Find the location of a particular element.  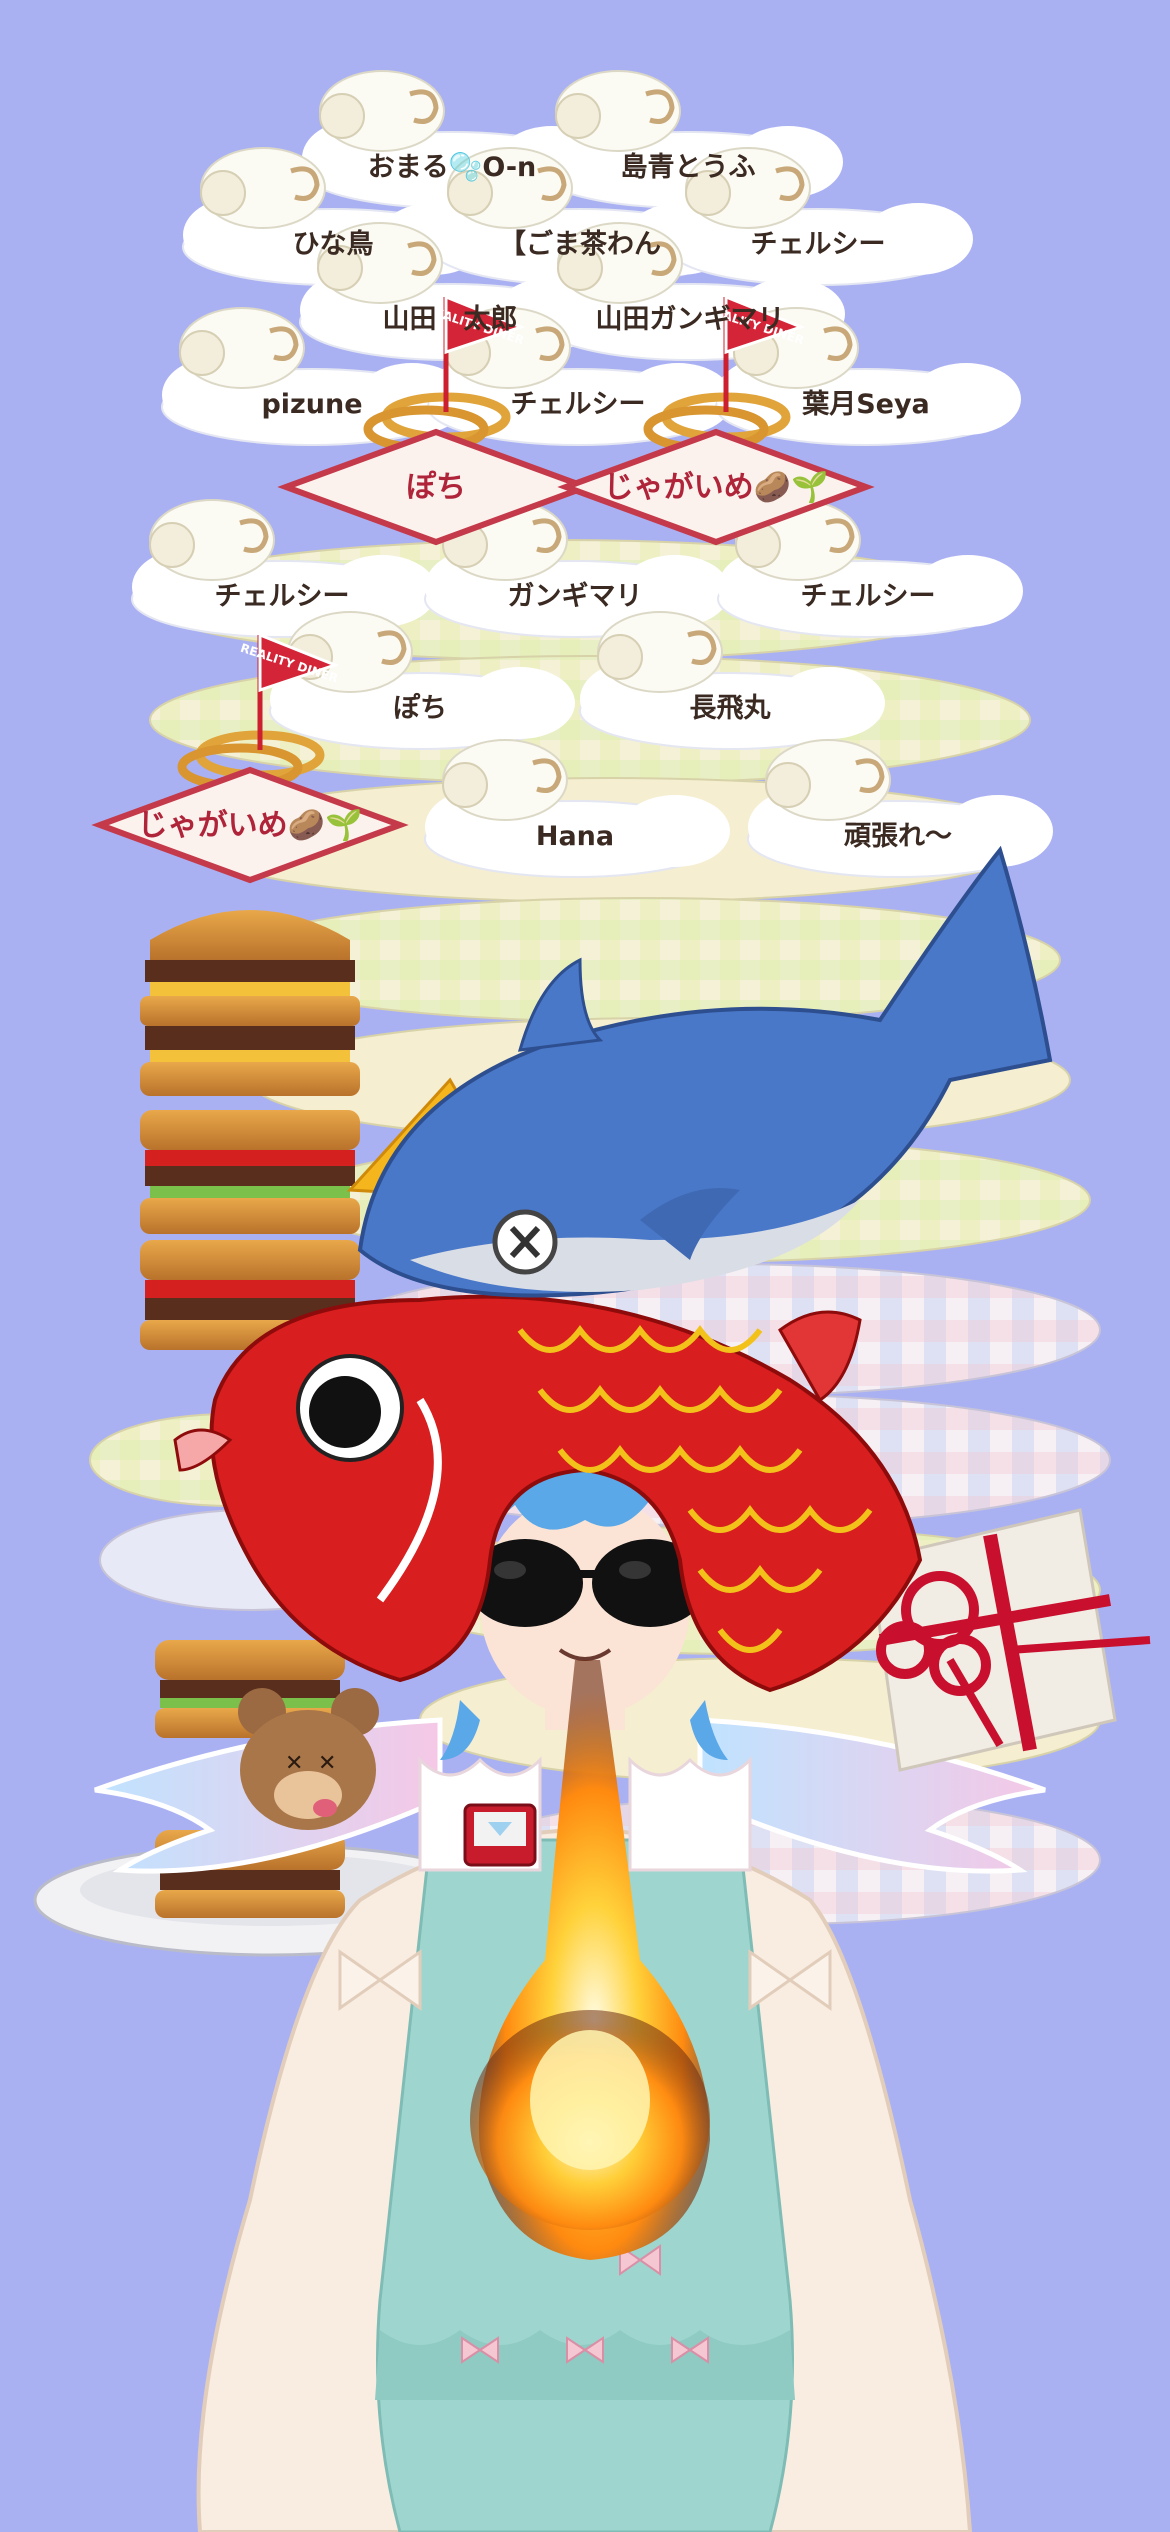

cloud-tag-label: 山田ガンギマリ is located at coordinates (690, 319).